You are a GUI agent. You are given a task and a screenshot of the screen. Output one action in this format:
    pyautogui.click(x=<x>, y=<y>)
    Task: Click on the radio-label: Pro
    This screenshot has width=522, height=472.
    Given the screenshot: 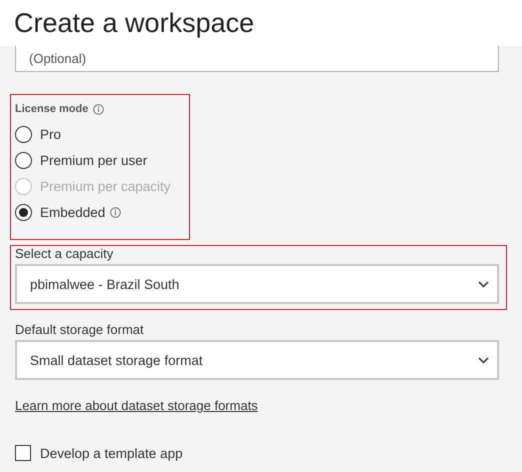 What is the action you would take?
    pyautogui.click(x=51, y=134)
    